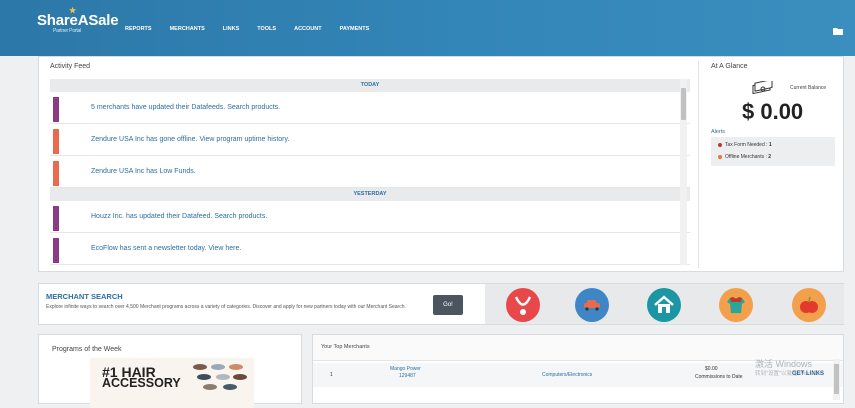 The height and width of the screenshot is (408, 855). Describe the element at coordinates (567, 375) in the screenshot. I see `merchant-category: Computers/Electronics` at that location.